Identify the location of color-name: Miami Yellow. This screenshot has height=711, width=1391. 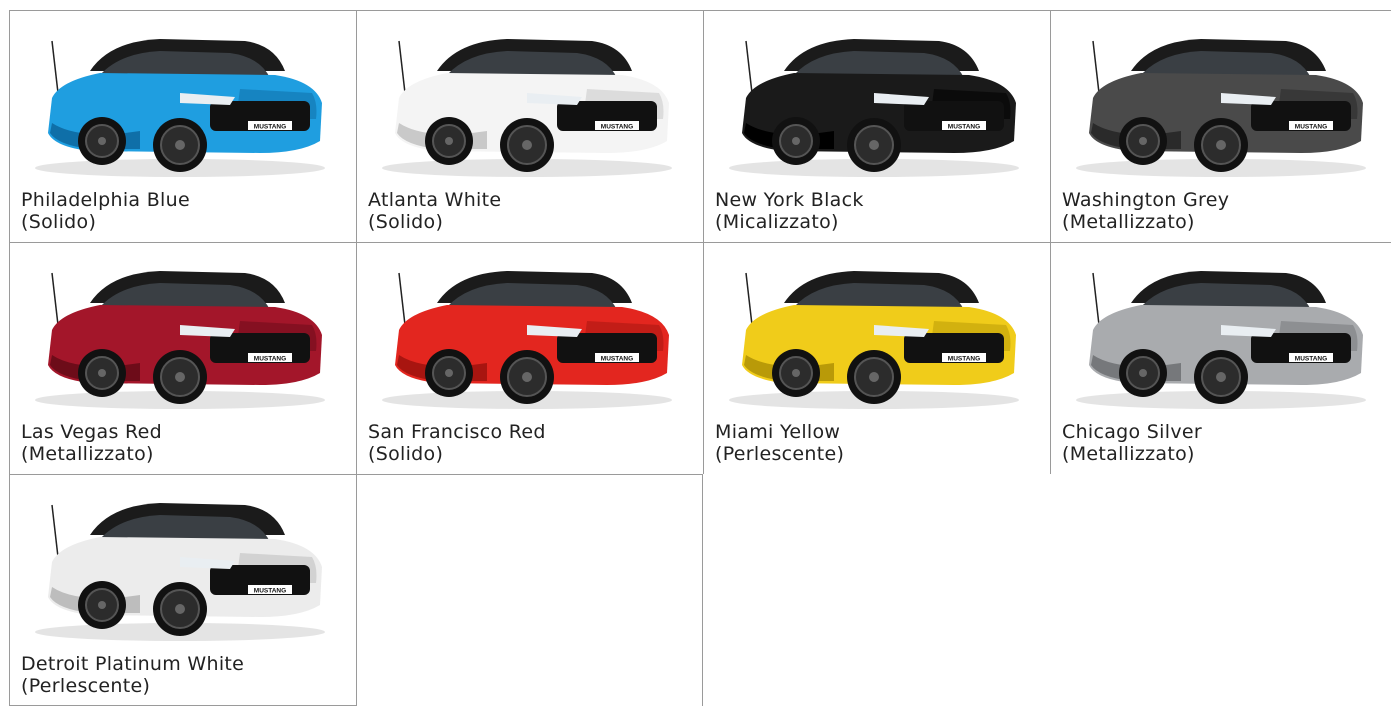
(778, 432).